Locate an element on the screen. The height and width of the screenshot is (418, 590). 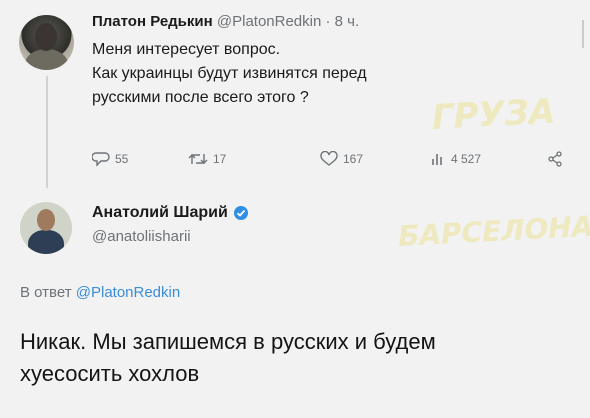
tweet-text-line: Как украинцы будут извинятся перед is located at coordinates (229, 73).